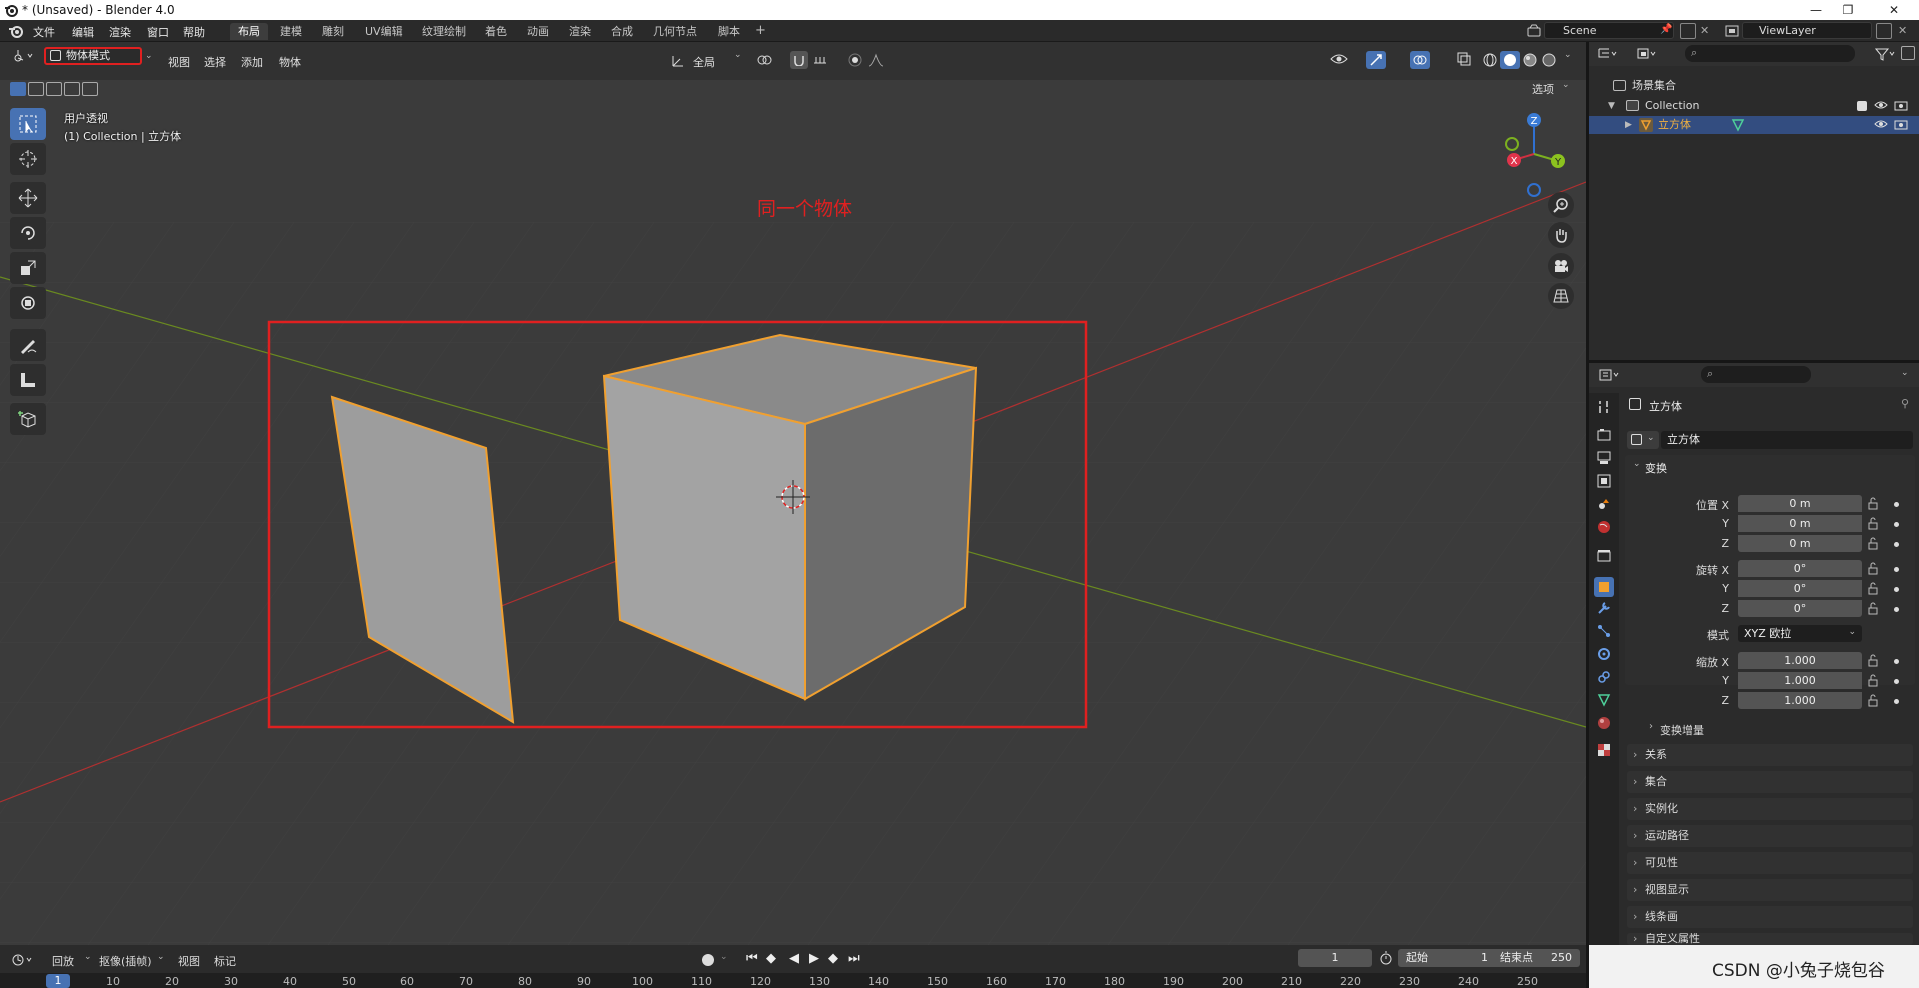 The image size is (1919, 988). What do you see at coordinates (678, 61) in the screenshot?
I see `transform-orientation-icon` at bounding box center [678, 61].